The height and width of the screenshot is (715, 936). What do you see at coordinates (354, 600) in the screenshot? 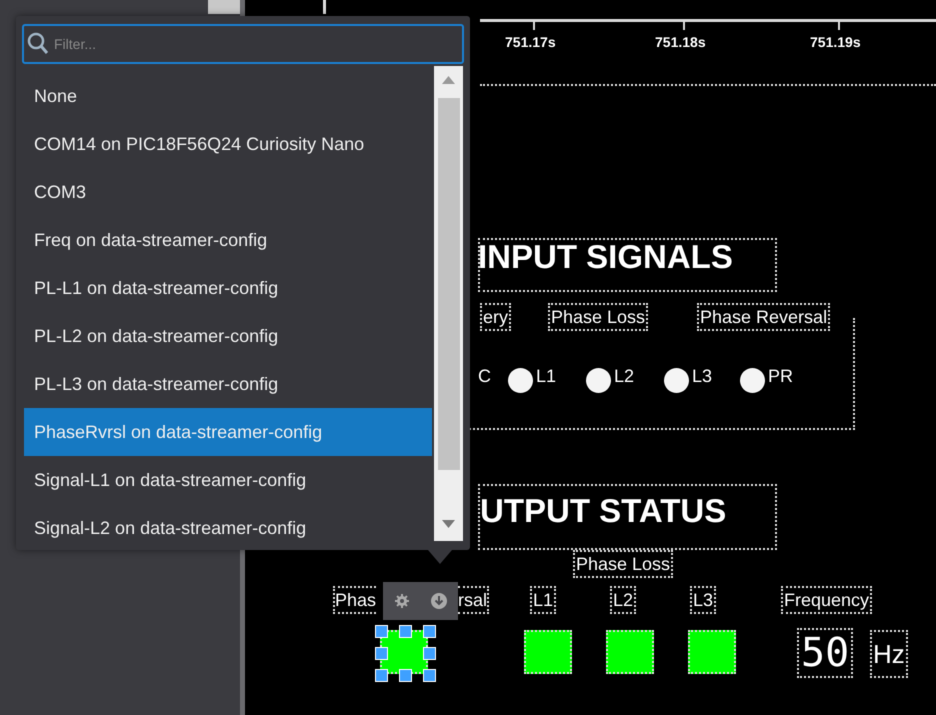
I see `led-label: Phas` at bounding box center [354, 600].